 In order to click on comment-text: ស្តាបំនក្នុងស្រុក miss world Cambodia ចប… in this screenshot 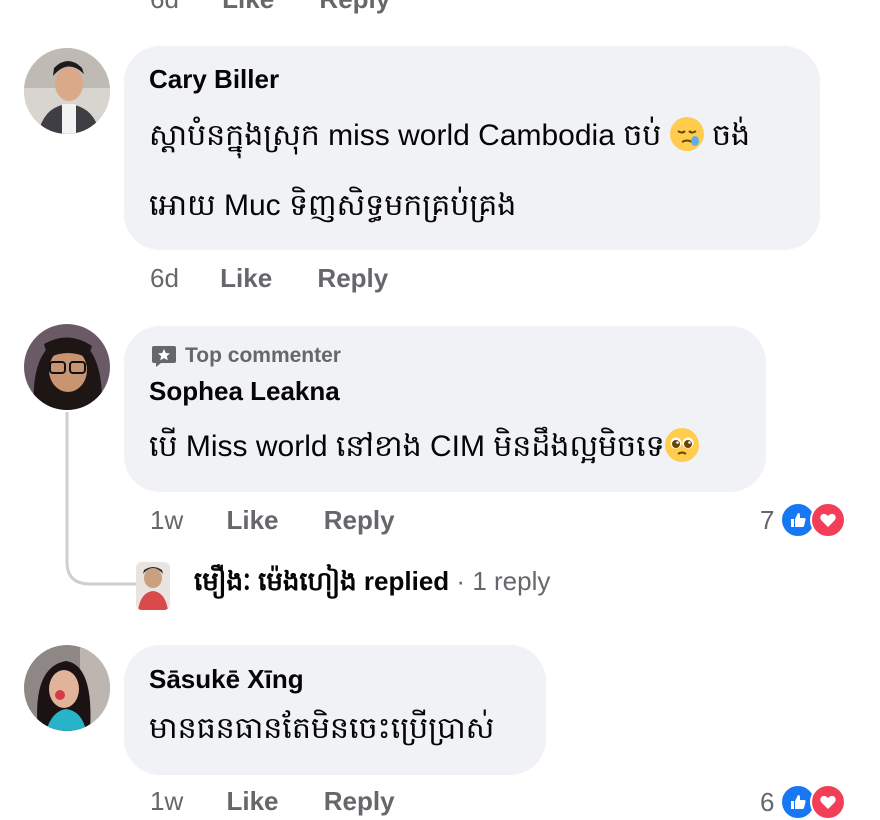, I will do `click(405, 135)`.